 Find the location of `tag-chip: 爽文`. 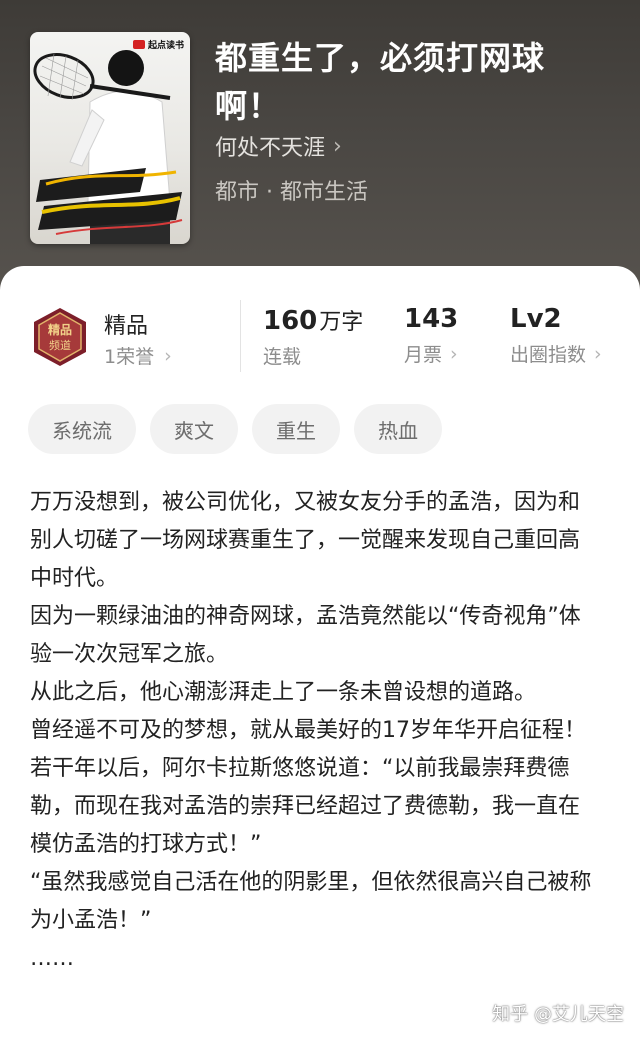

tag-chip: 爽文 is located at coordinates (194, 429).